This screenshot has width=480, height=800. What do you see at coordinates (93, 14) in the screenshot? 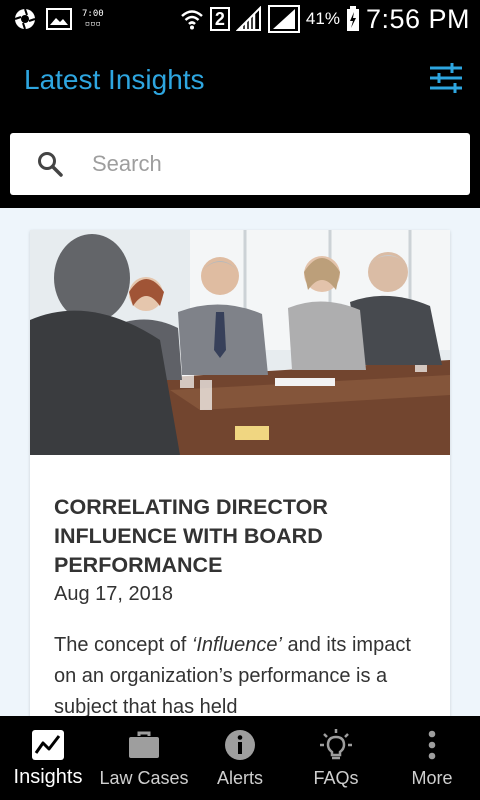
I see `mini-clock-text: 7:00` at bounding box center [93, 14].